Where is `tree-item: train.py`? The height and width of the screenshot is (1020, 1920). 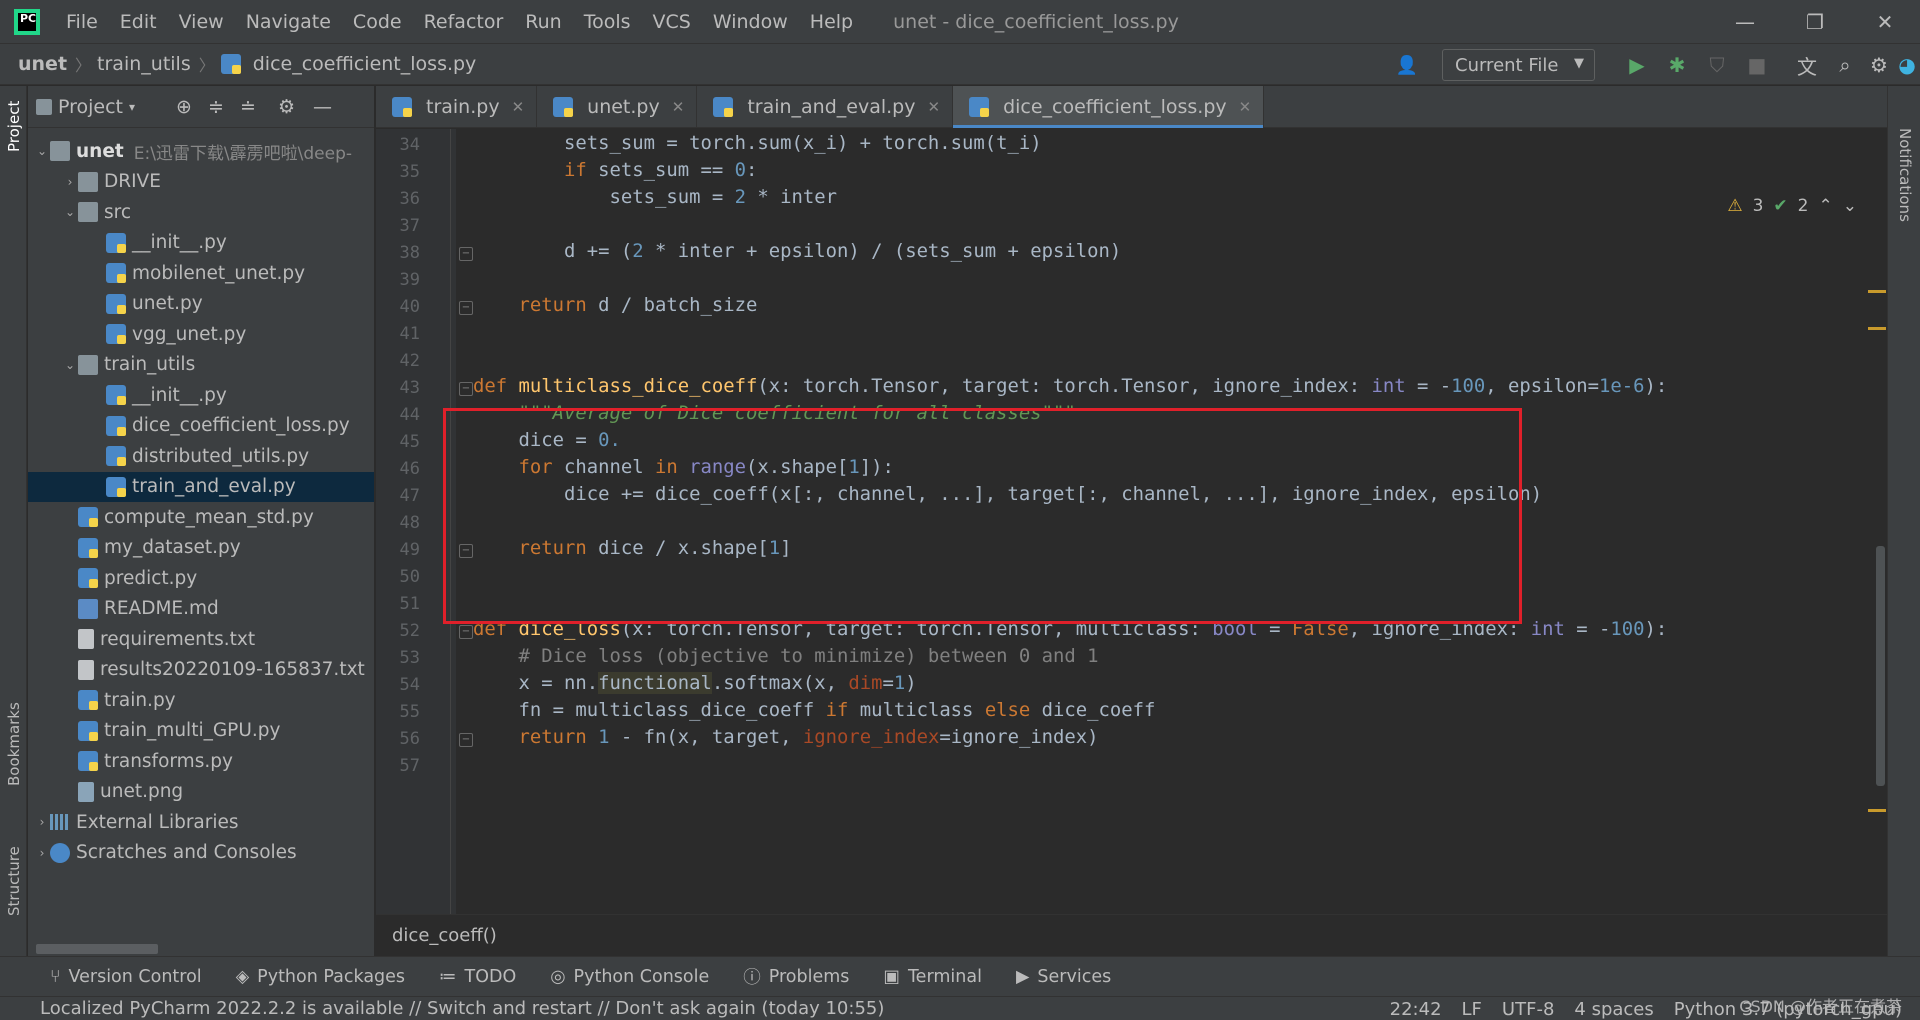
tree-item: train.py is located at coordinates (201, 700).